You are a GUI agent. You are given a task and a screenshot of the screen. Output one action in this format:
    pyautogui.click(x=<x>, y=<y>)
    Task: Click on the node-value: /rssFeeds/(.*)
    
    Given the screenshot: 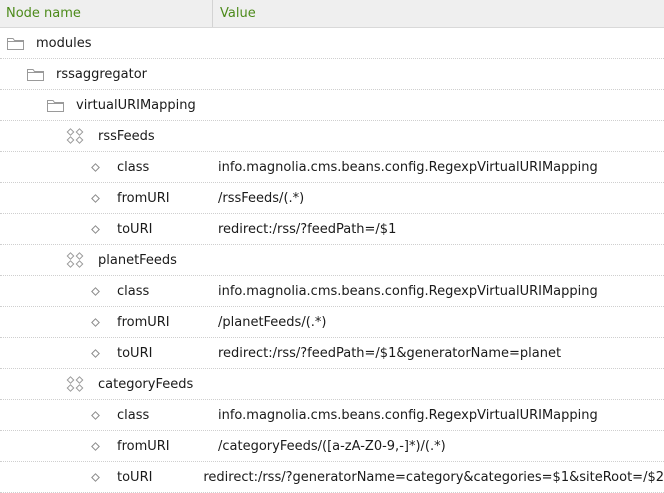 What is the action you would take?
    pyautogui.click(x=438, y=198)
    